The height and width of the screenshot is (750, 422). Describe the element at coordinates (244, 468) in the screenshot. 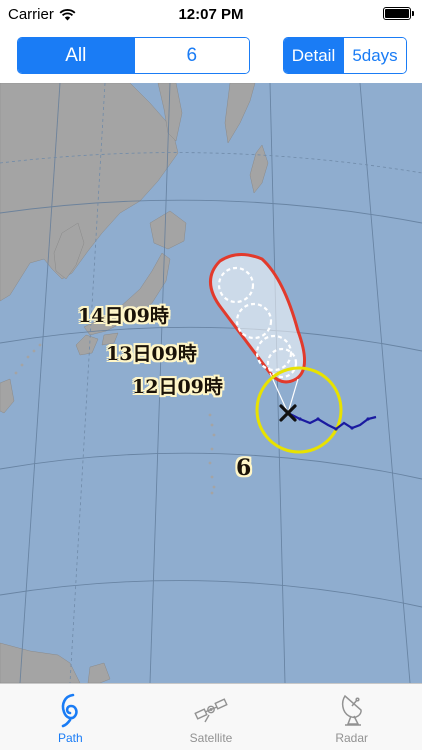

I see `typhoon-number-label: 6` at that location.